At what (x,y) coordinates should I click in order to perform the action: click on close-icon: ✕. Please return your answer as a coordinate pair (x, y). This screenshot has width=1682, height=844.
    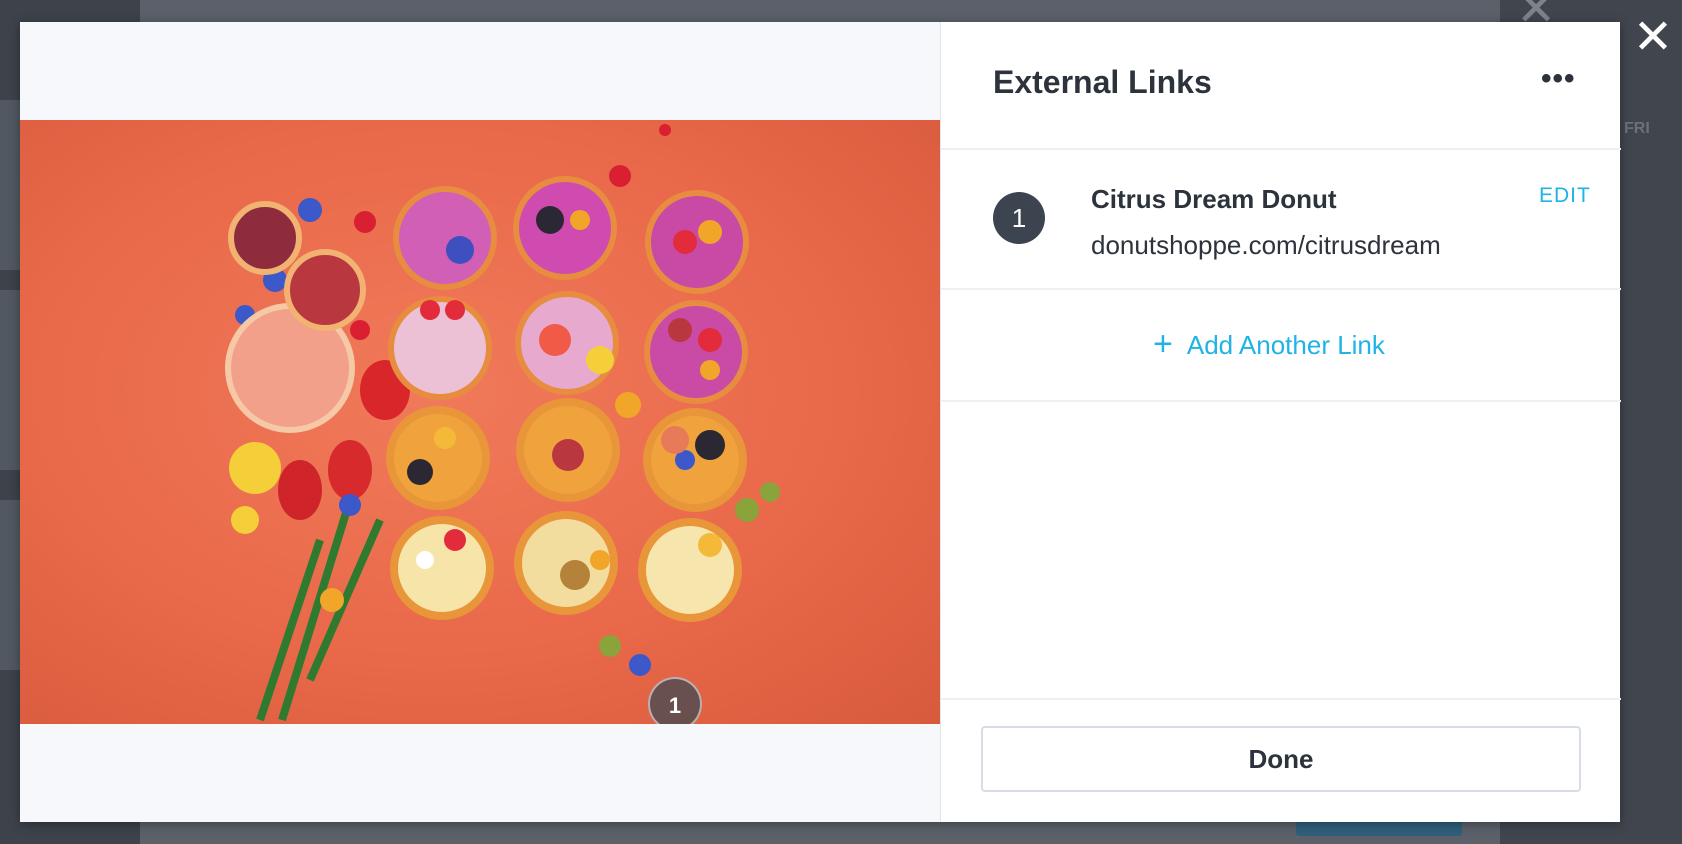
    Looking at the image, I should click on (1653, 38).